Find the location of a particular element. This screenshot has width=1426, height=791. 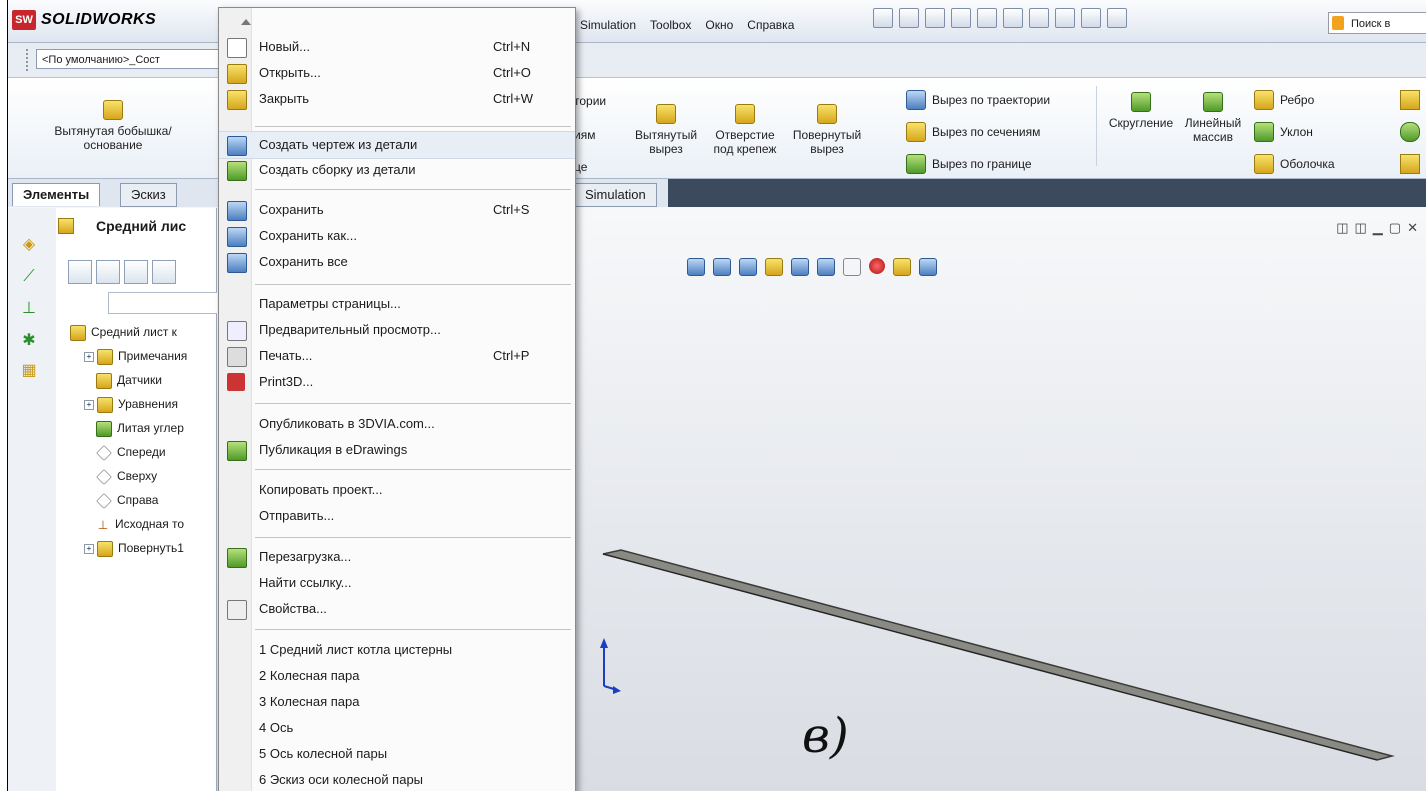

tree-item-material: Литая углер is located at coordinates (128, 428).